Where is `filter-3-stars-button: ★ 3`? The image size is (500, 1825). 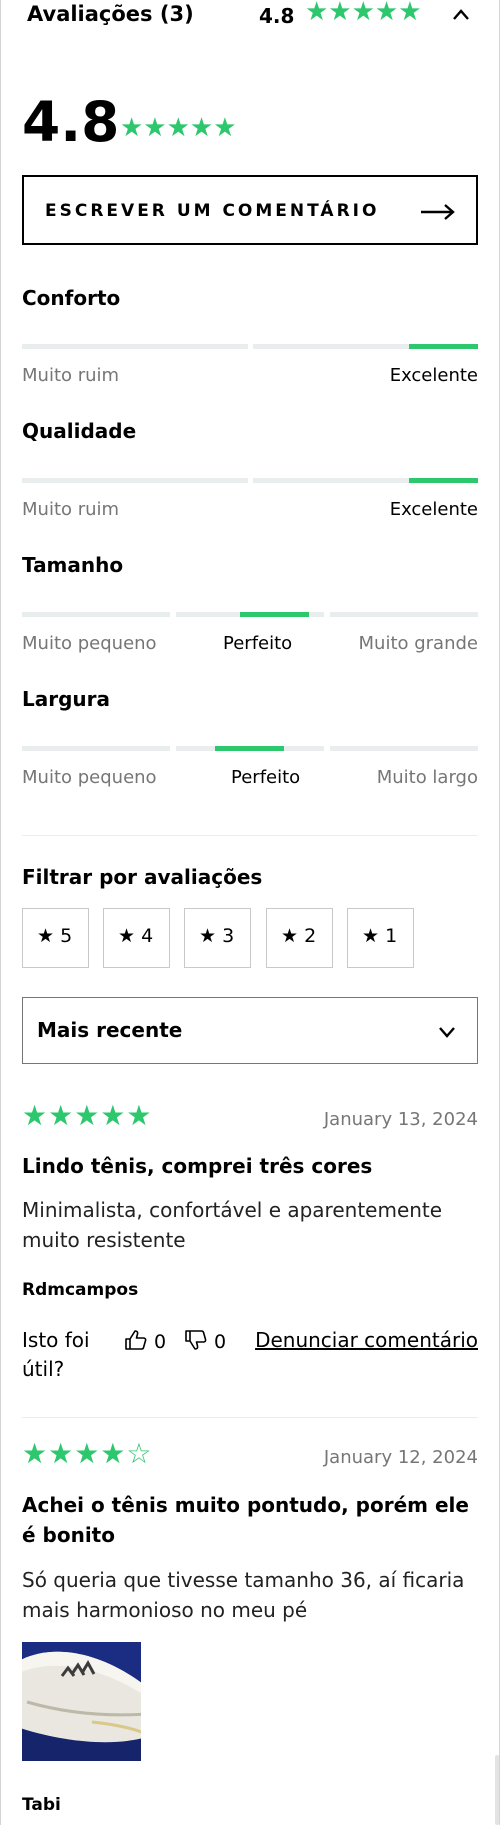
filter-3-stars-button: ★ 3 is located at coordinates (217, 938).